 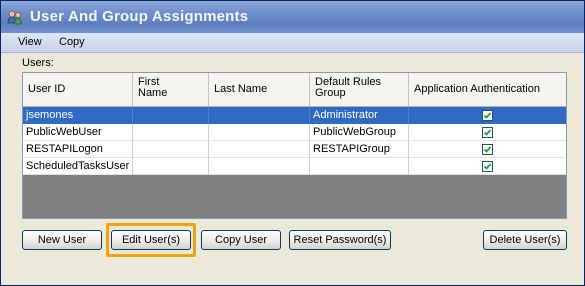 What do you see at coordinates (62, 240) in the screenshot?
I see `new-user-button: New User` at bounding box center [62, 240].